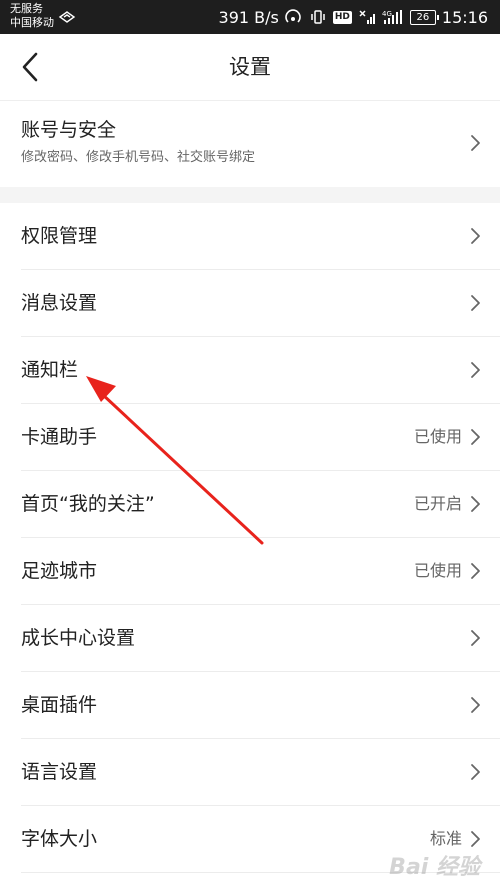  What do you see at coordinates (59, 303) in the screenshot?
I see `settings-item-label: 消息设置` at bounding box center [59, 303].